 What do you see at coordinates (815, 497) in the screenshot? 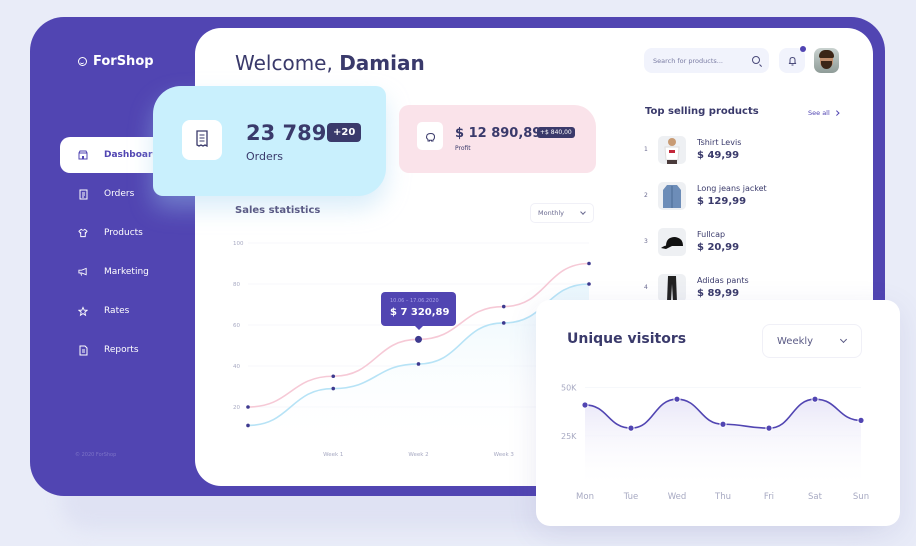
I see `x-tick-label: Sat` at bounding box center [815, 497].